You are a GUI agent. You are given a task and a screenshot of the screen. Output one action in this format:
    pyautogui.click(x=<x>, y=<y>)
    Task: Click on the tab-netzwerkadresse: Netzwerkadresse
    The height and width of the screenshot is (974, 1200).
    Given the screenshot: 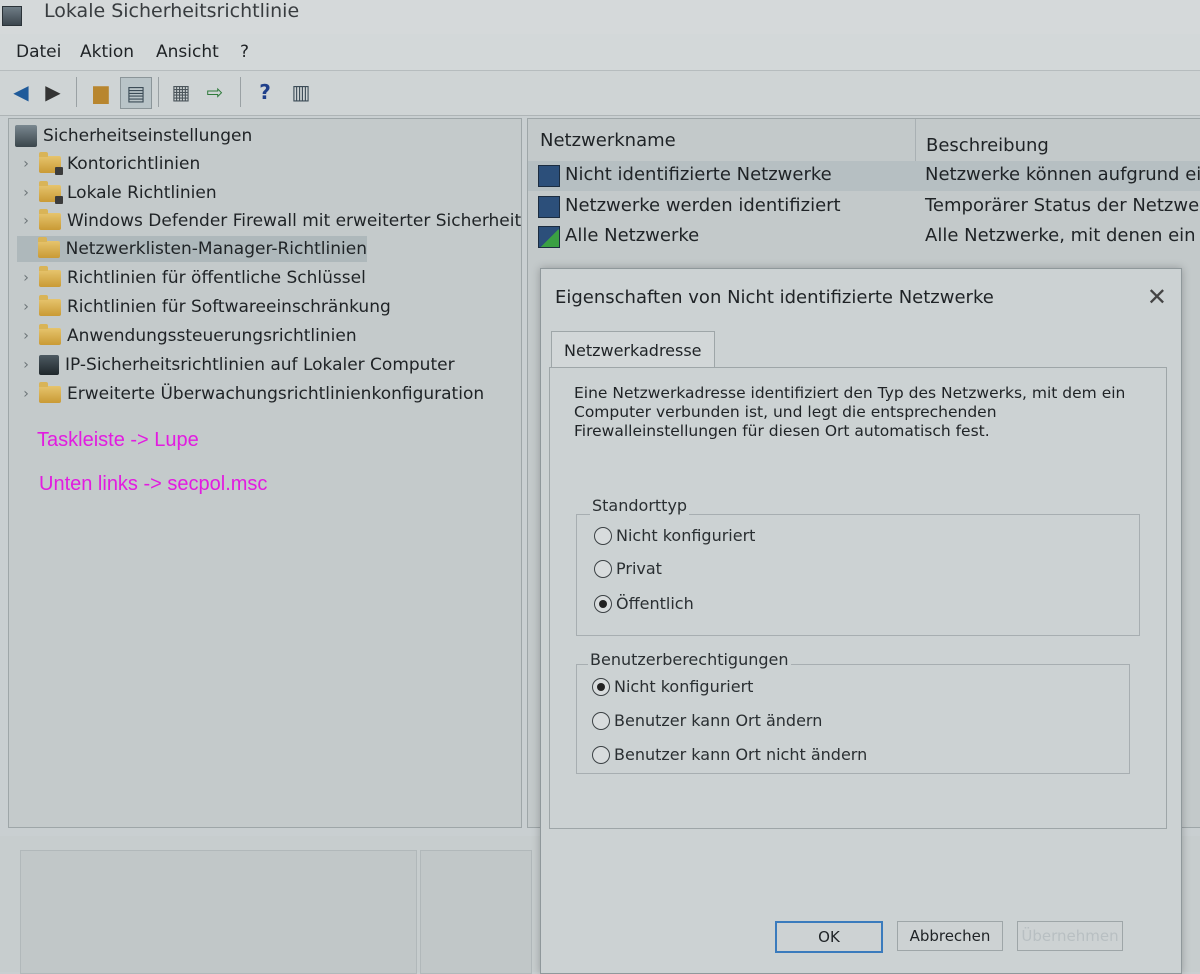 What is the action you would take?
    pyautogui.click(x=633, y=349)
    